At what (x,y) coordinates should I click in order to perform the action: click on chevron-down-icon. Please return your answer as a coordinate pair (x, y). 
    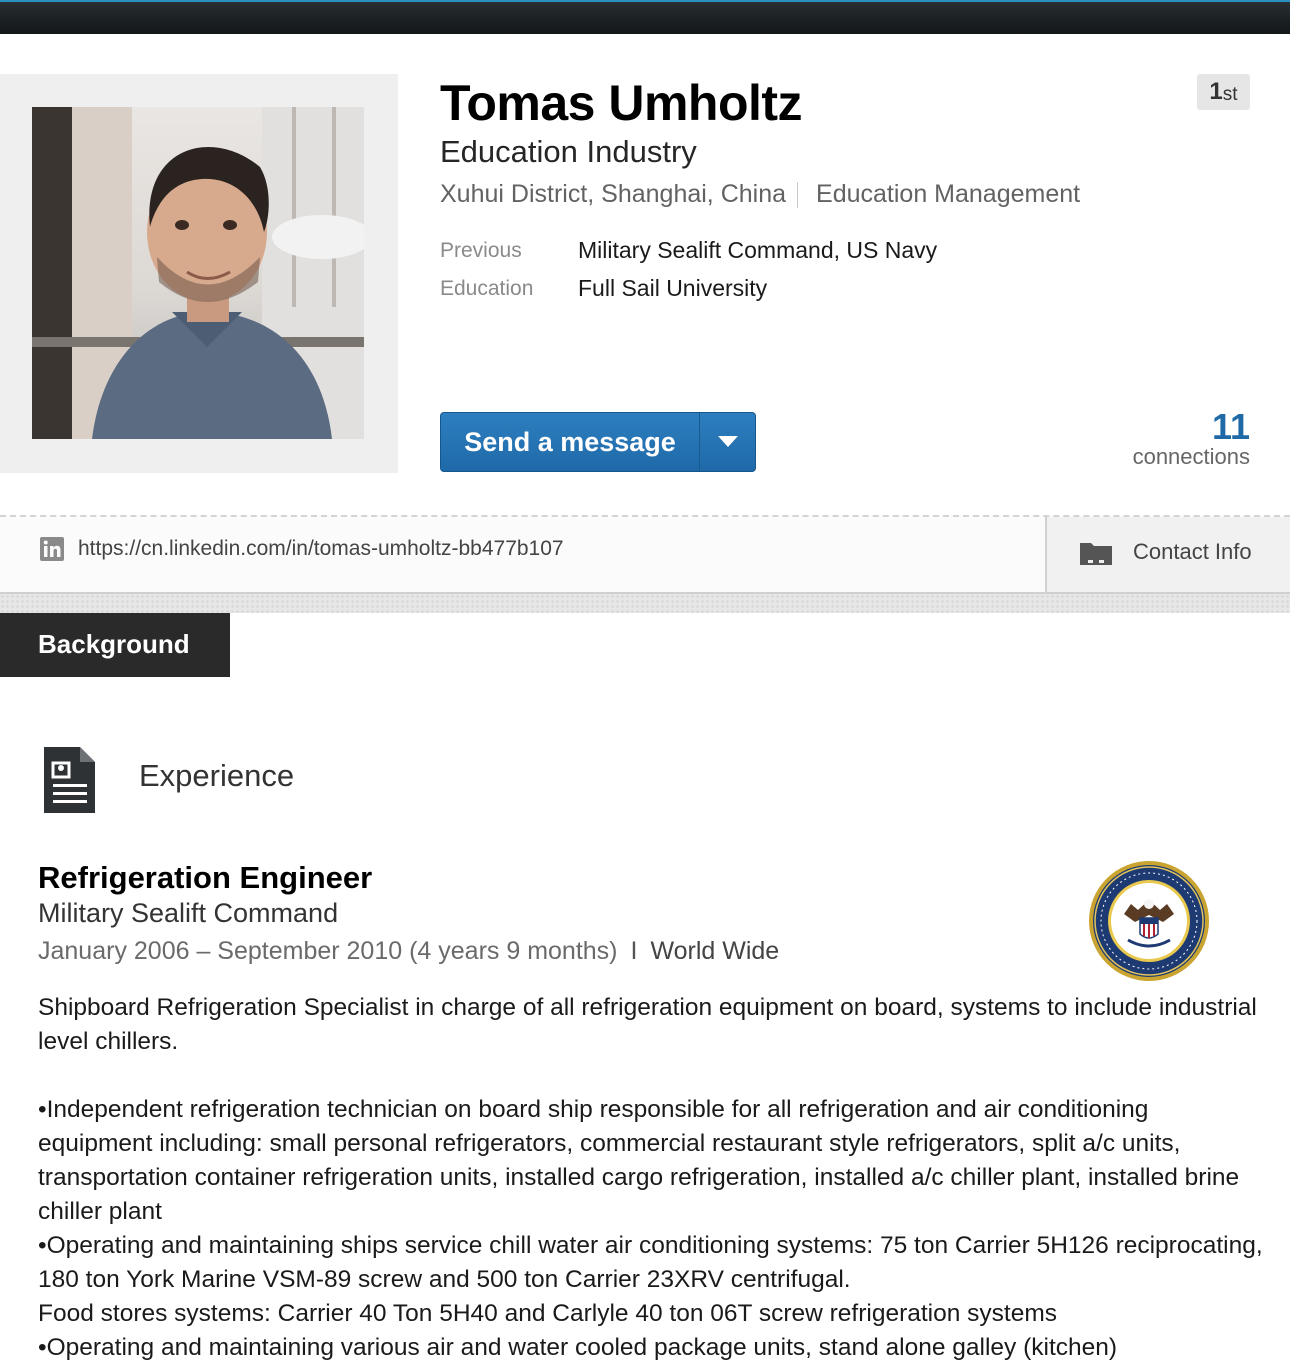
    Looking at the image, I should click on (728, 441).